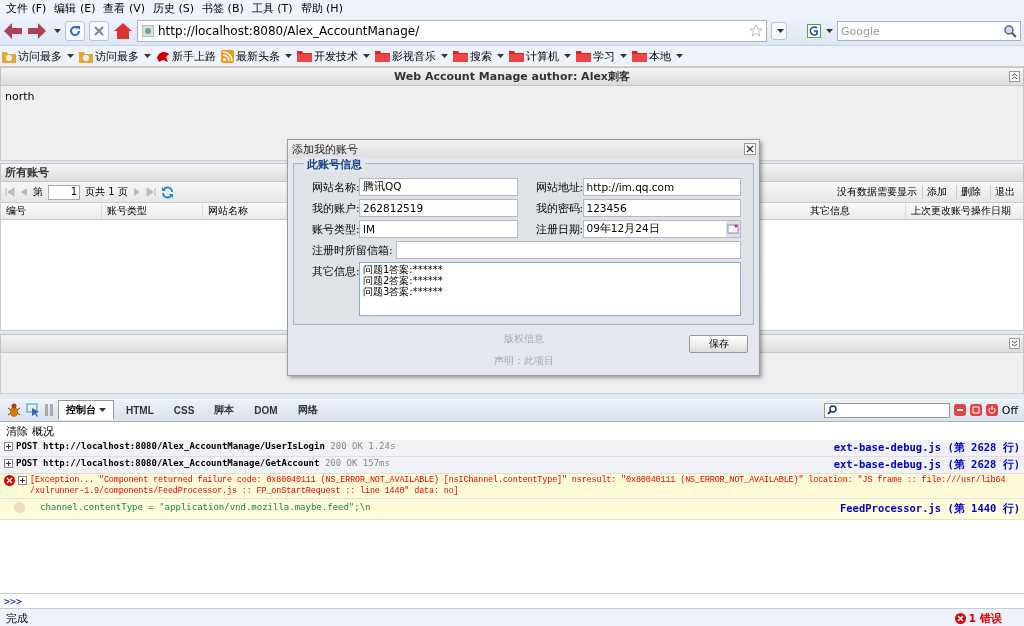 This screenshot has height=626, width=1024. Describe the element at coordinates (106, 192) in the screenshot. I see `pager-label: 页共 1 页` at that location.